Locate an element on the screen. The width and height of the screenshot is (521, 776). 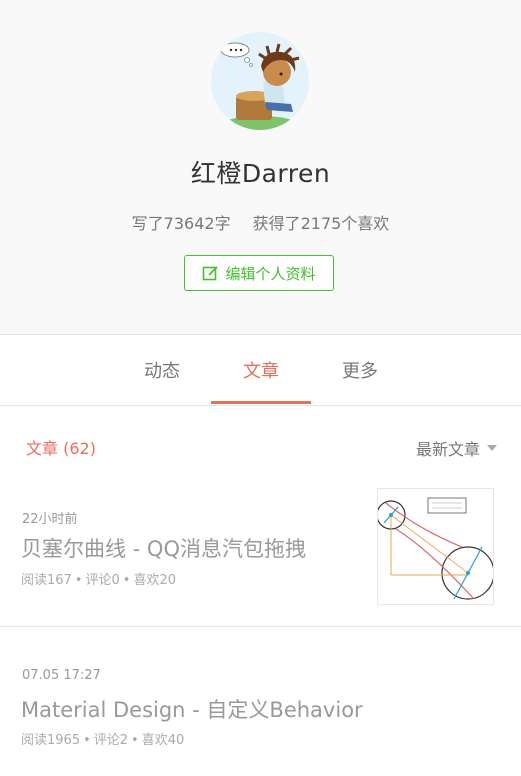
sort-label: 最新文章 is located at coordinates (447, 449).